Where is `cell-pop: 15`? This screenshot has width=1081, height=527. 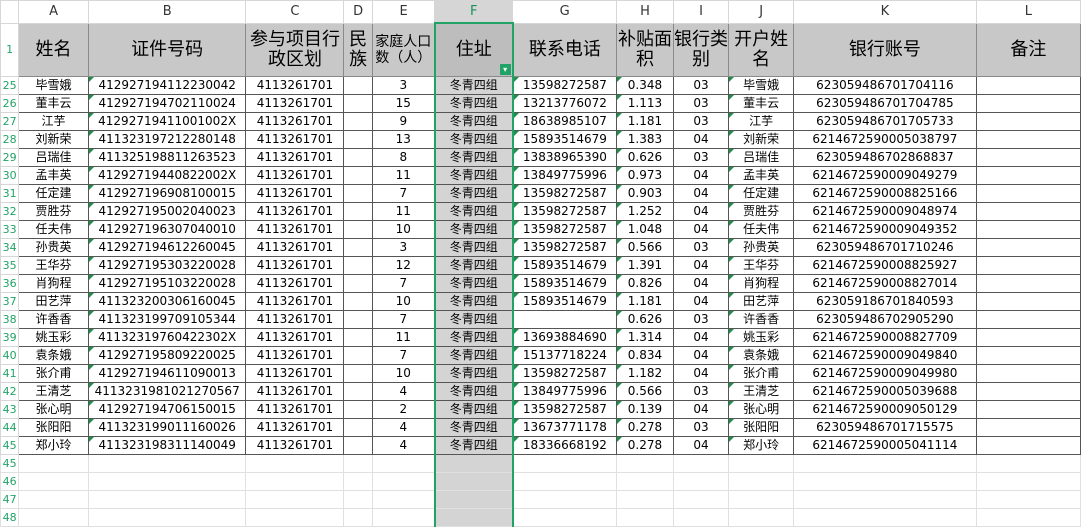 cell-pop: 15 is located at coordinates (403, 103).